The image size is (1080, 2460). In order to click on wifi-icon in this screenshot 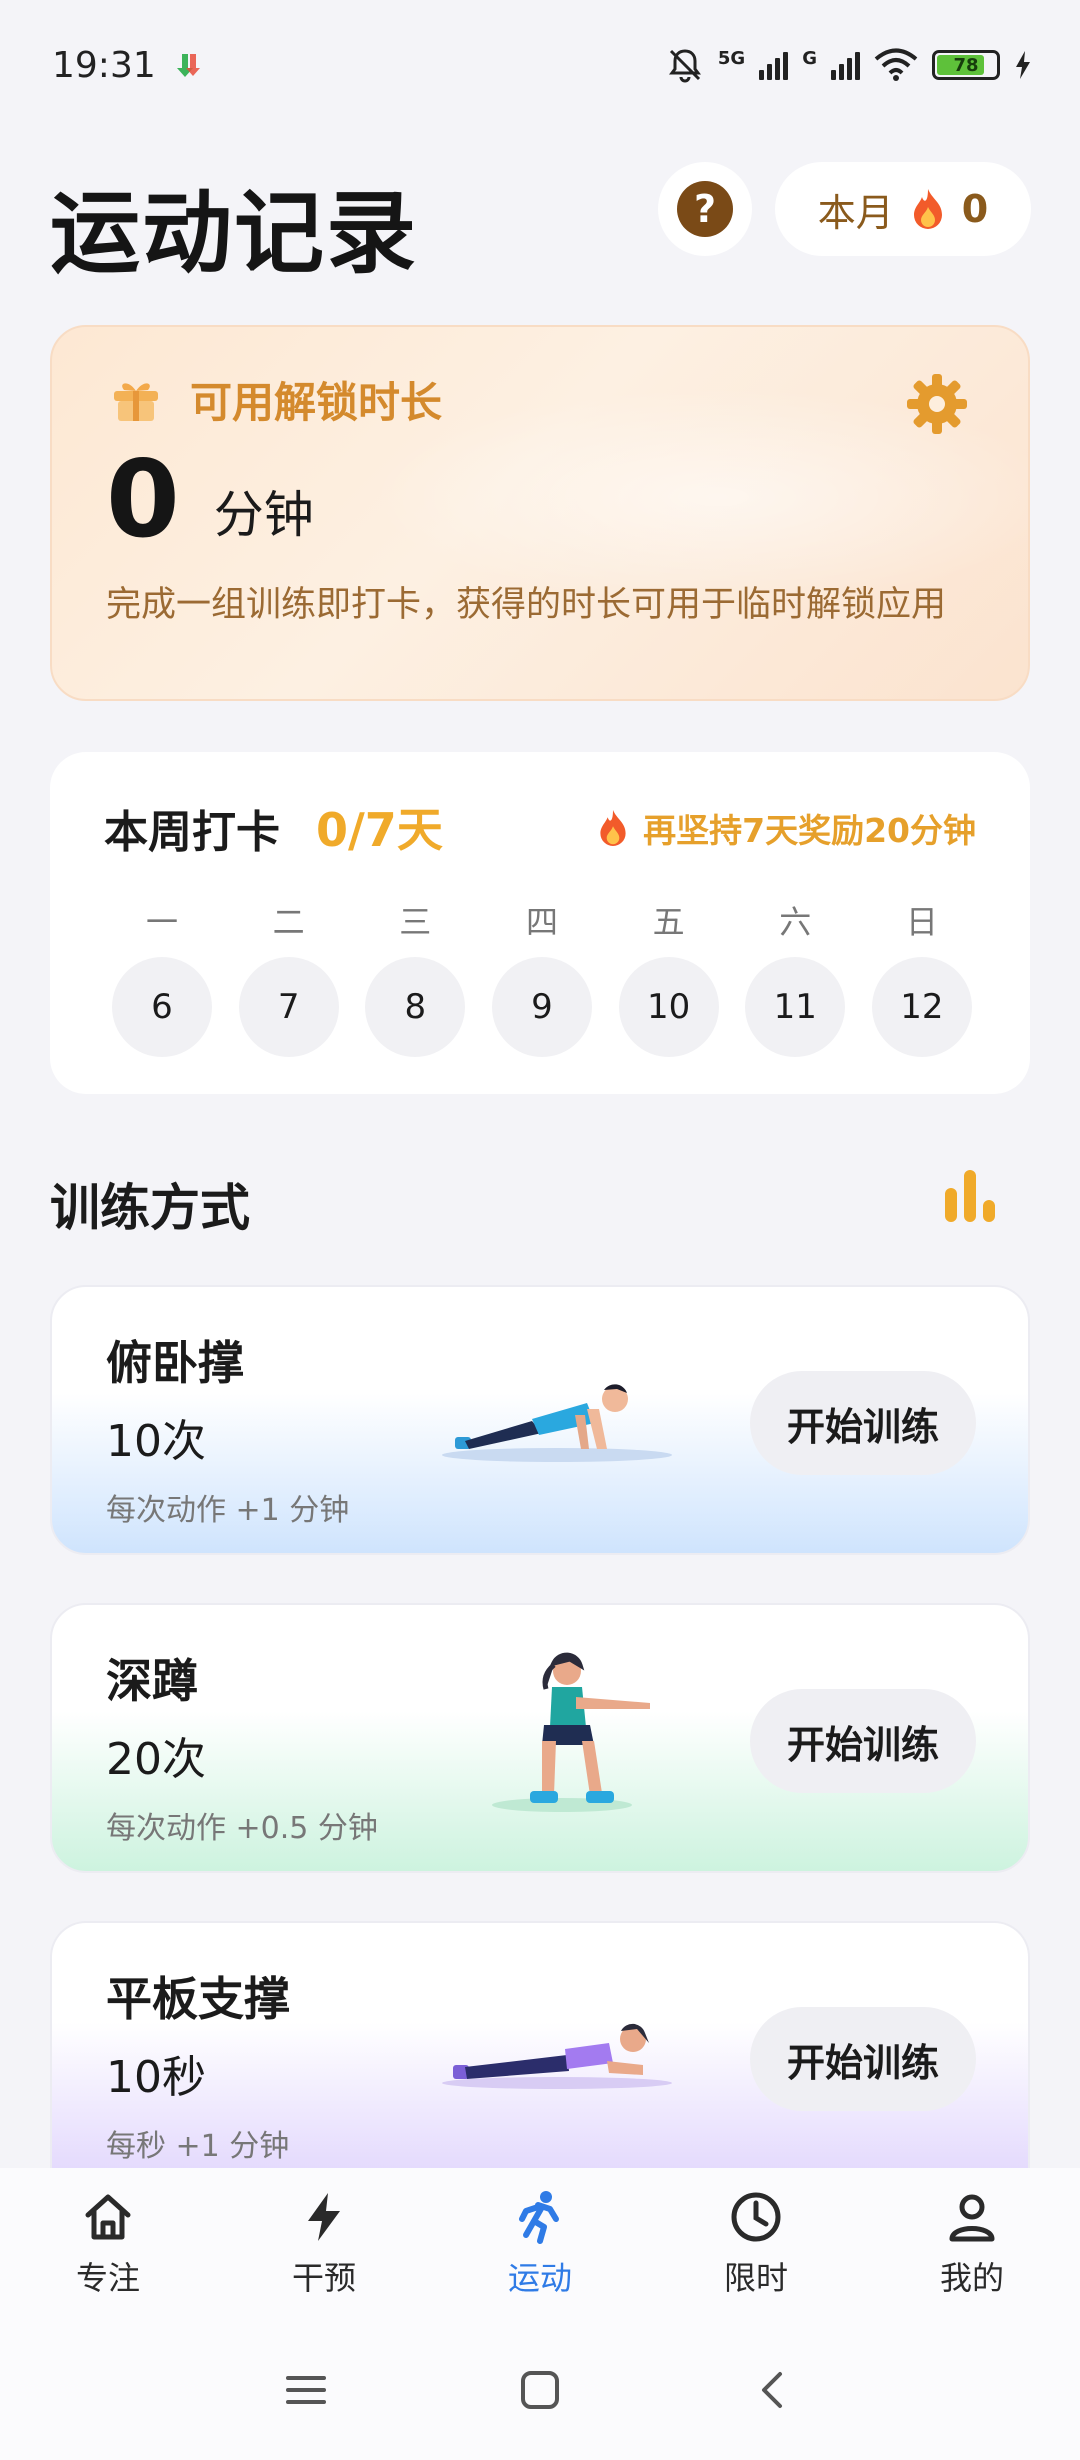, I will do `click(896, 64)`.